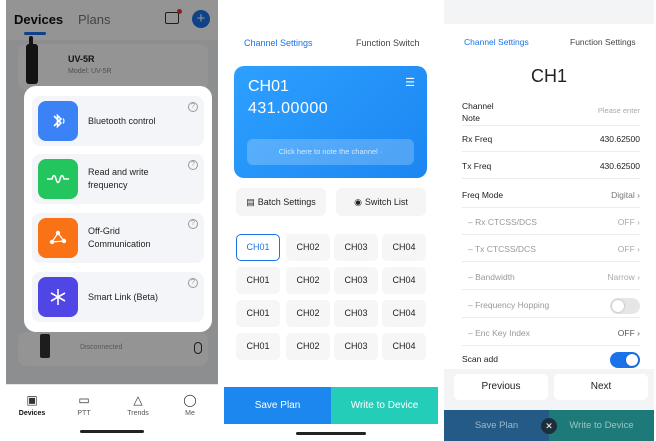  Describe the element at coordinates (286, 202) in the screenshot. I see `batch-settings-label: Batch Settings` at that location.